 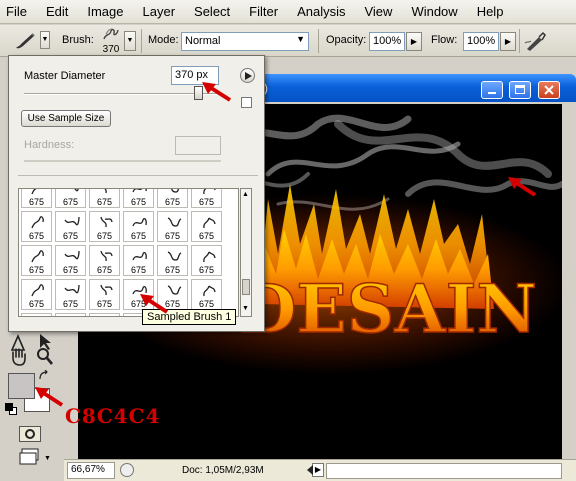 What do you see at coordinates (120, 93) in the screenshot?
I see `master-diameter-slider` at bounding box center [120, 93].